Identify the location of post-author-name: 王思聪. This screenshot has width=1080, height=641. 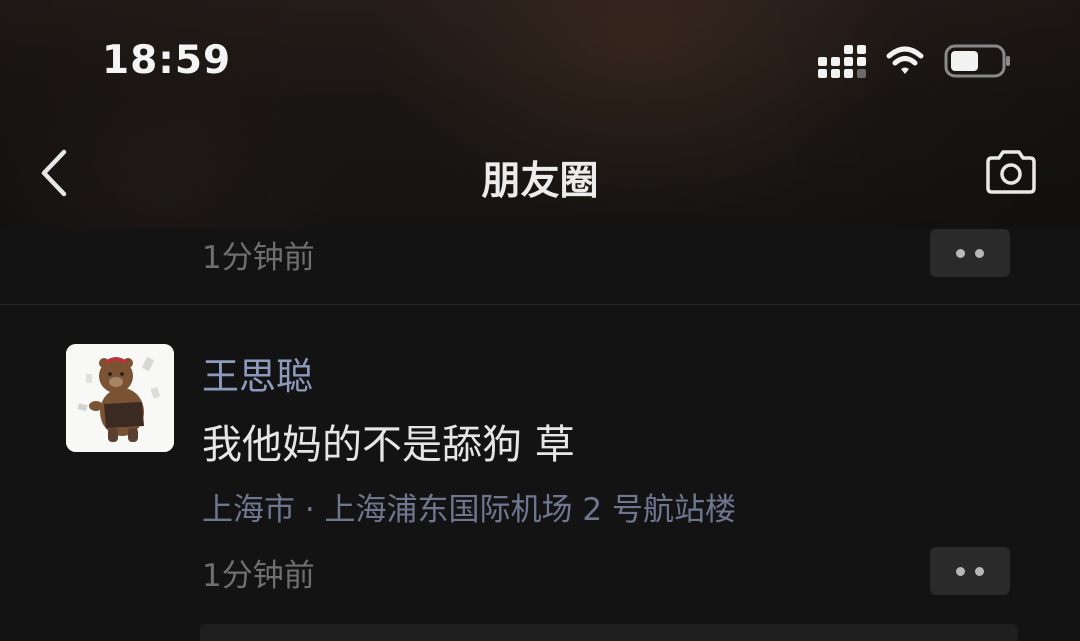
(257, 373).